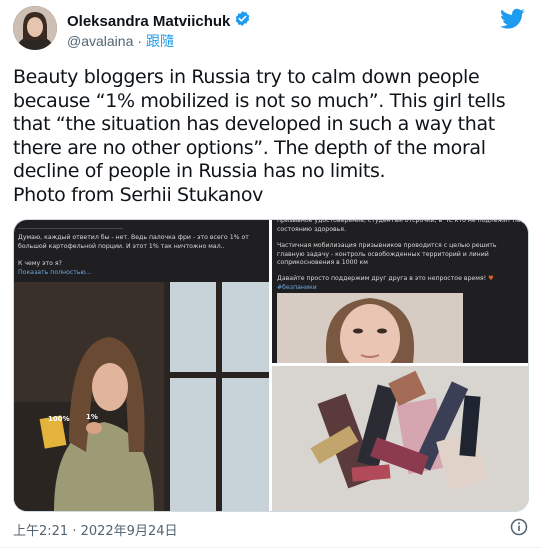  What do you see at coordinates (271, 29) in the screenshot?
I see `tweet-header: Oleksandra Matviichuk @avalaina · 跟隨` at bounding box center [271, 29].